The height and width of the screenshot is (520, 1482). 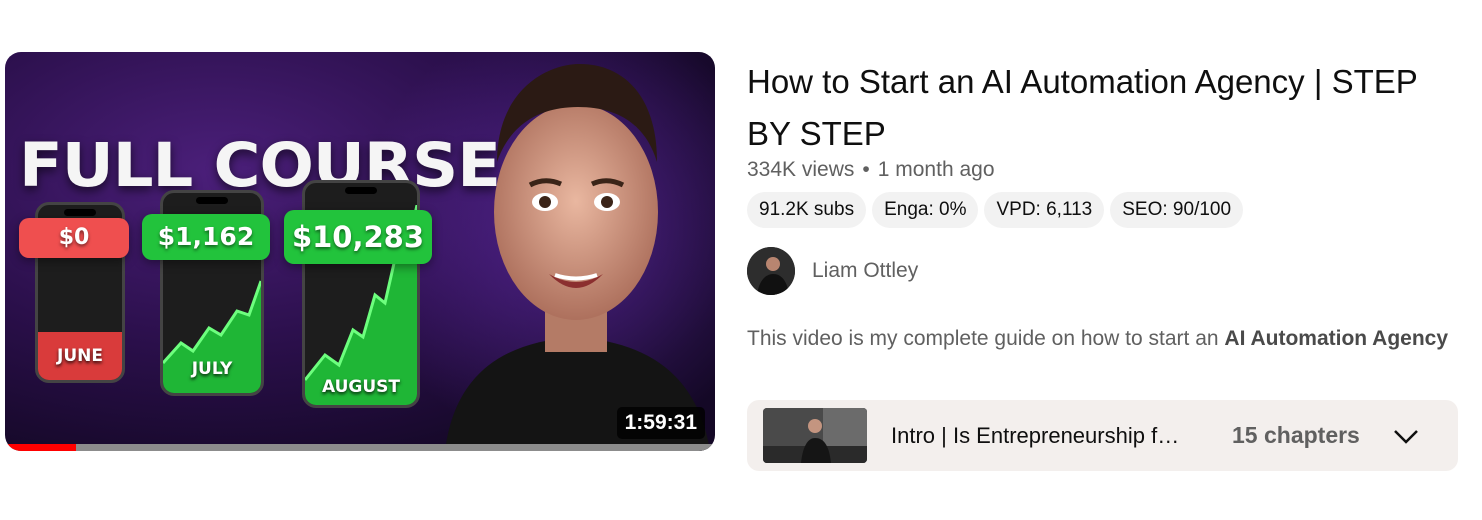 I want to click on avatar-image, so click(x=771, y=271).